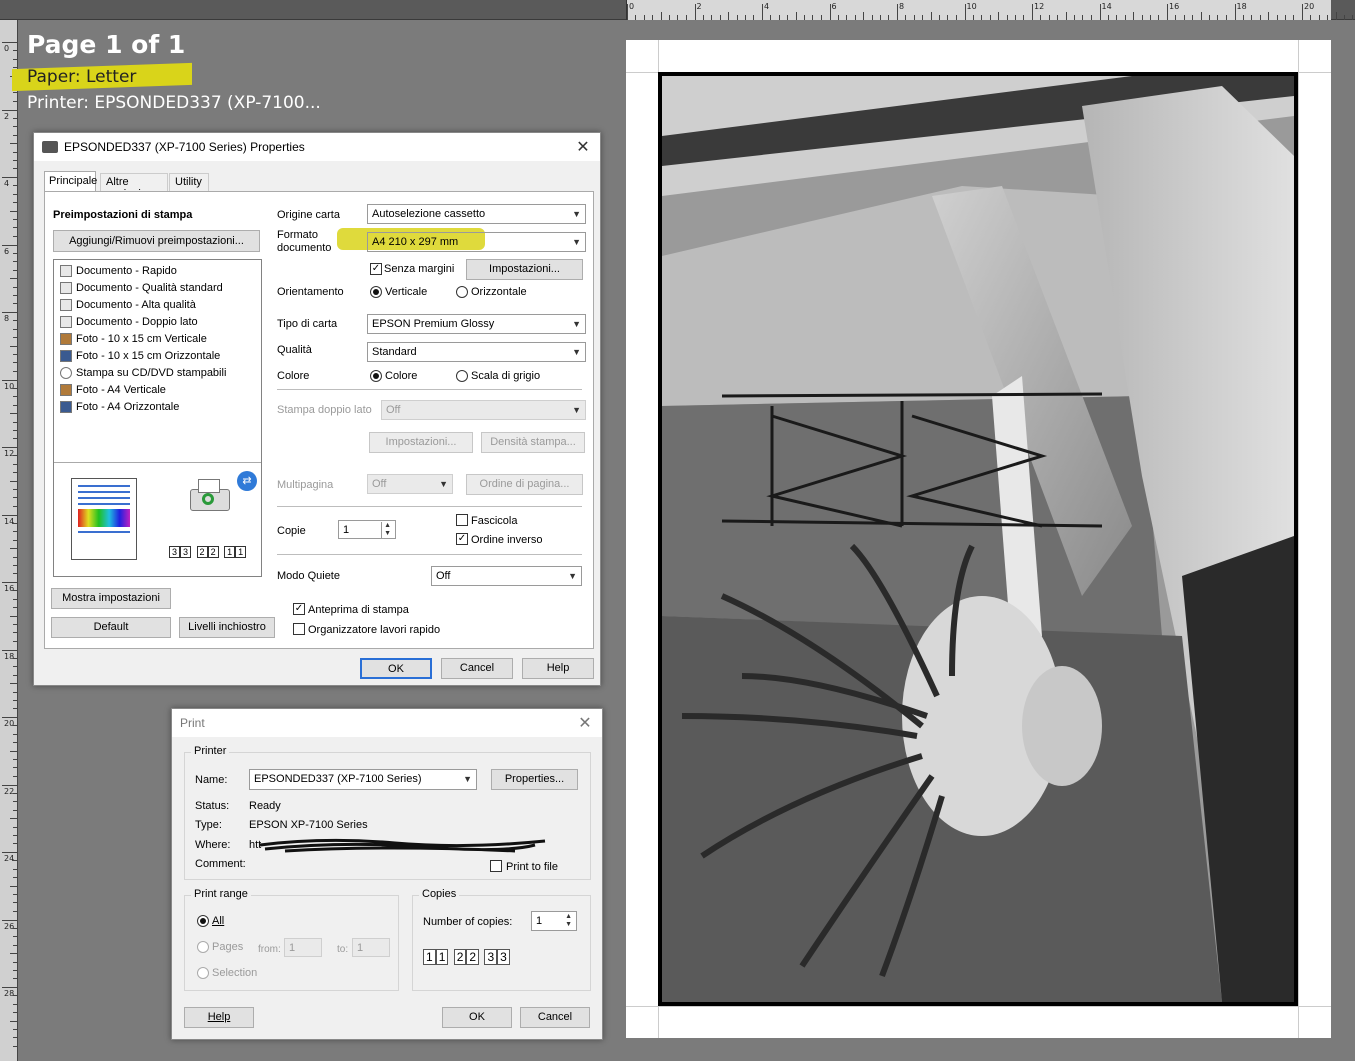 This screenshot has width=1355, height=1061. I want to click on color-radio, so click(376, 376).